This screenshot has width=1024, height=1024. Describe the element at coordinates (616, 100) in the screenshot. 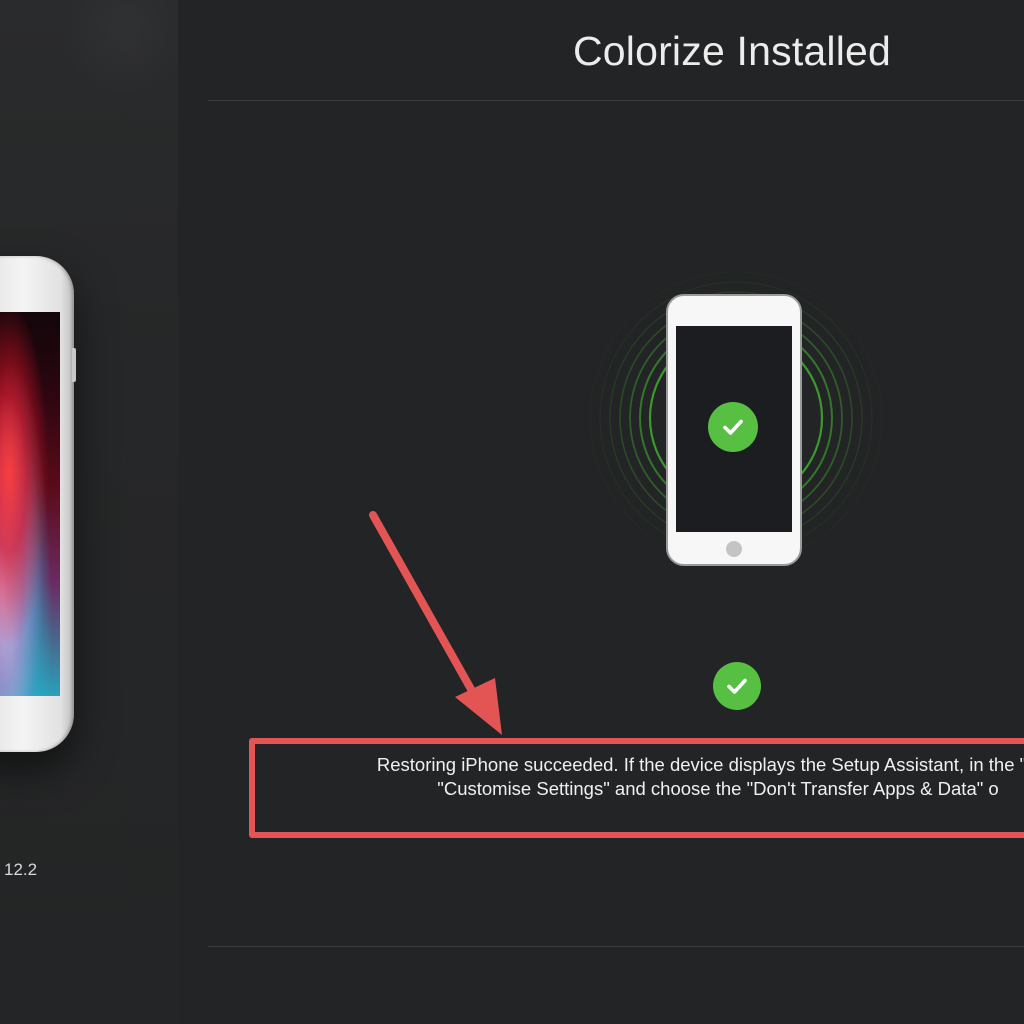

I see `title-divider` at that location.